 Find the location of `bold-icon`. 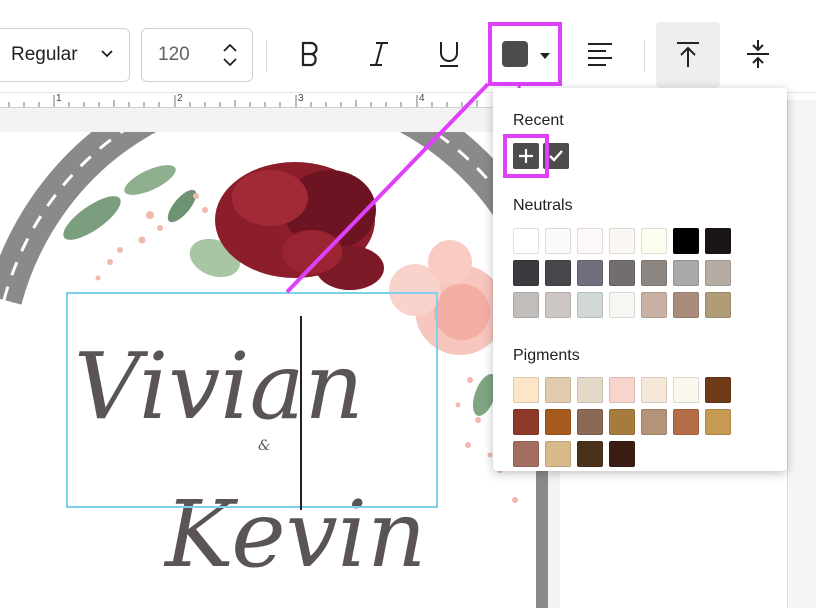

bold-icon is located at coordinates (309, 54).